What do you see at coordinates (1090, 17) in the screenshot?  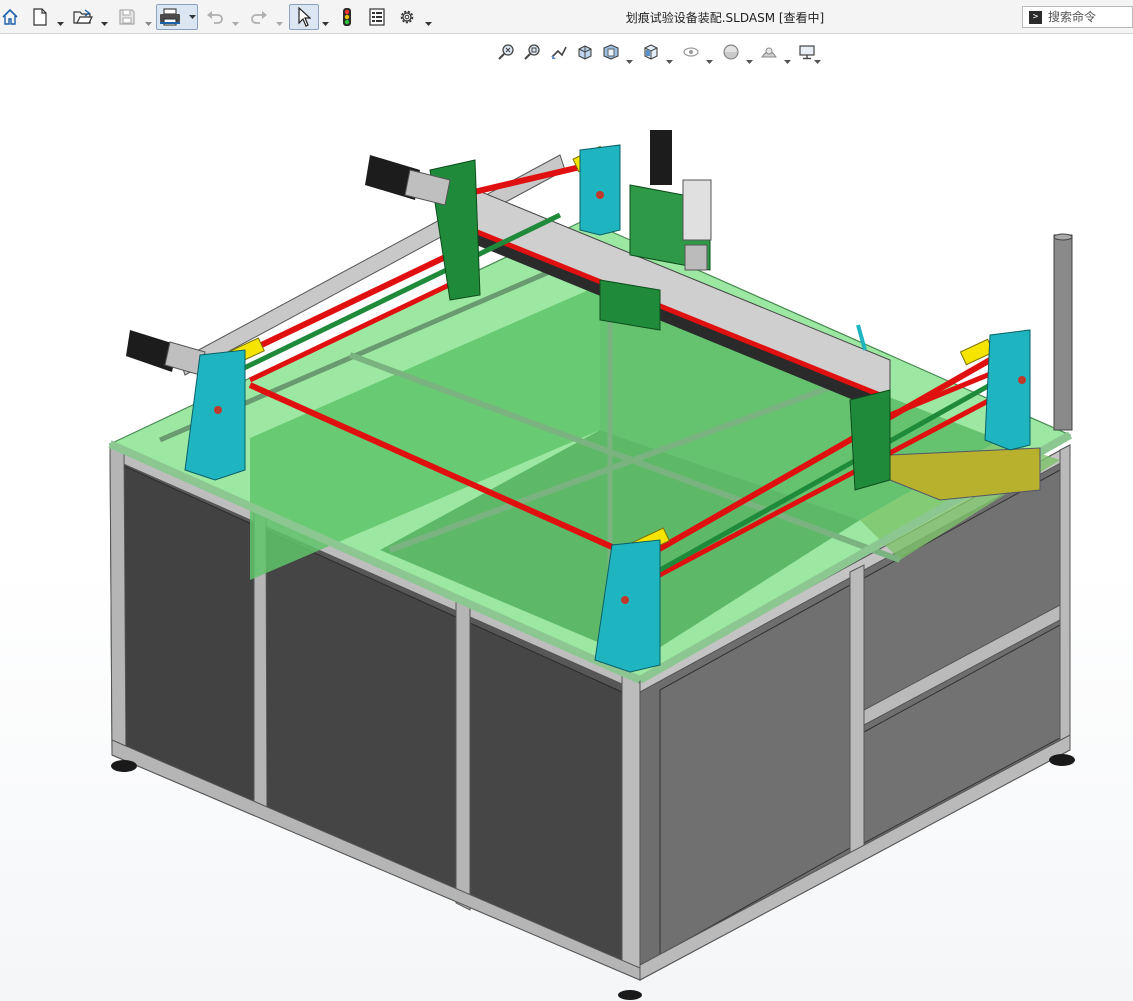 I see `search-commands-input` at bounding box center [1090, 17].